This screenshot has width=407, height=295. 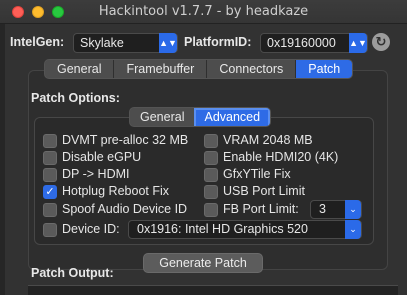 I want to click on patch-output-area, so click(x=213, y=290).